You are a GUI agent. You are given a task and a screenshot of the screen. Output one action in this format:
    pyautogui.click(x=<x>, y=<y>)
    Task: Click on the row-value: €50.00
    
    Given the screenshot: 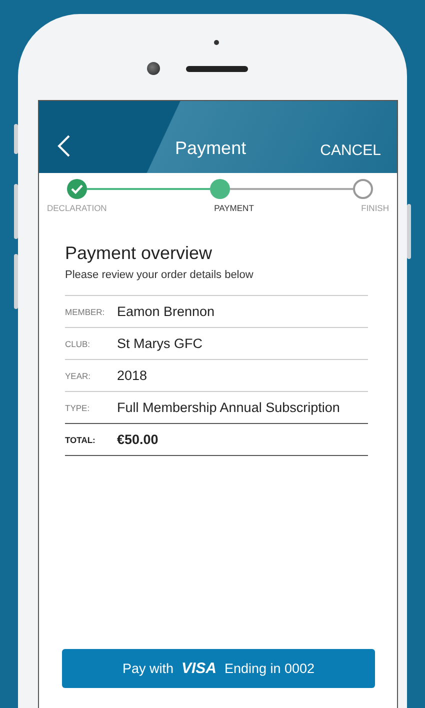 What is the action you would take?
    pyautogui.click(x=137, y=439)
    